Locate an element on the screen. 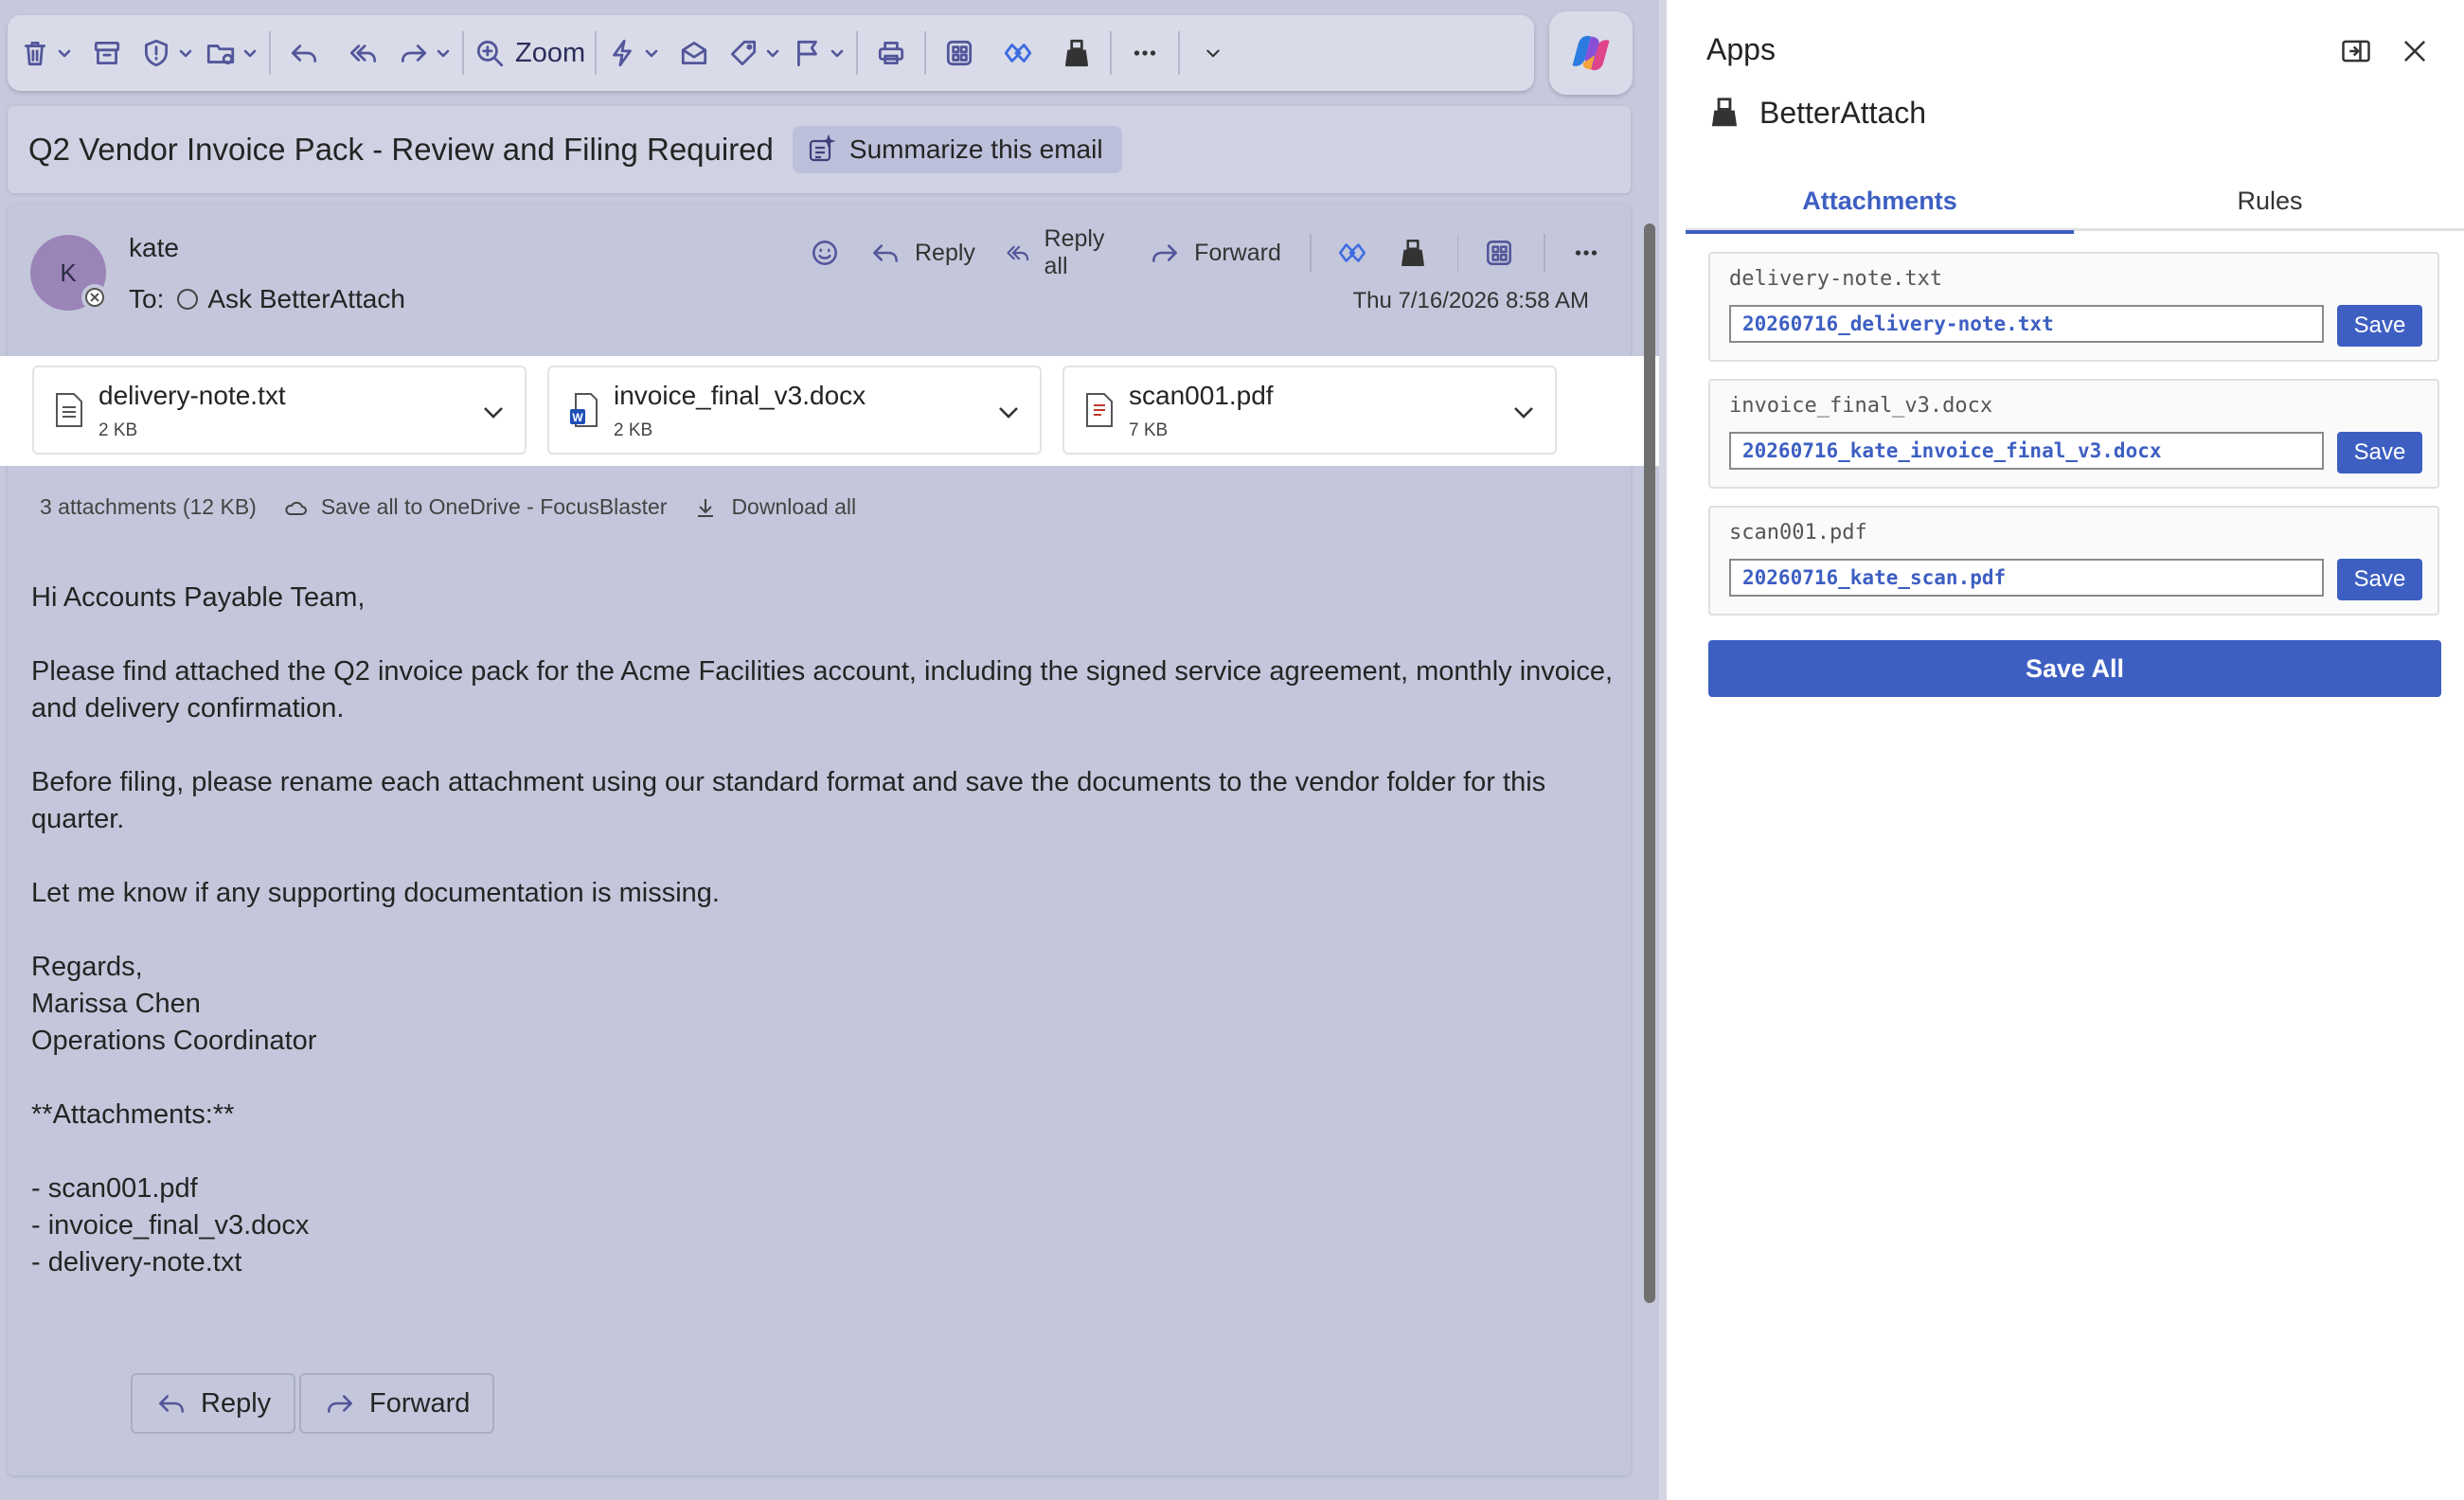  attachment-name: scan001.pdf is located at coordinates (1201, 396).